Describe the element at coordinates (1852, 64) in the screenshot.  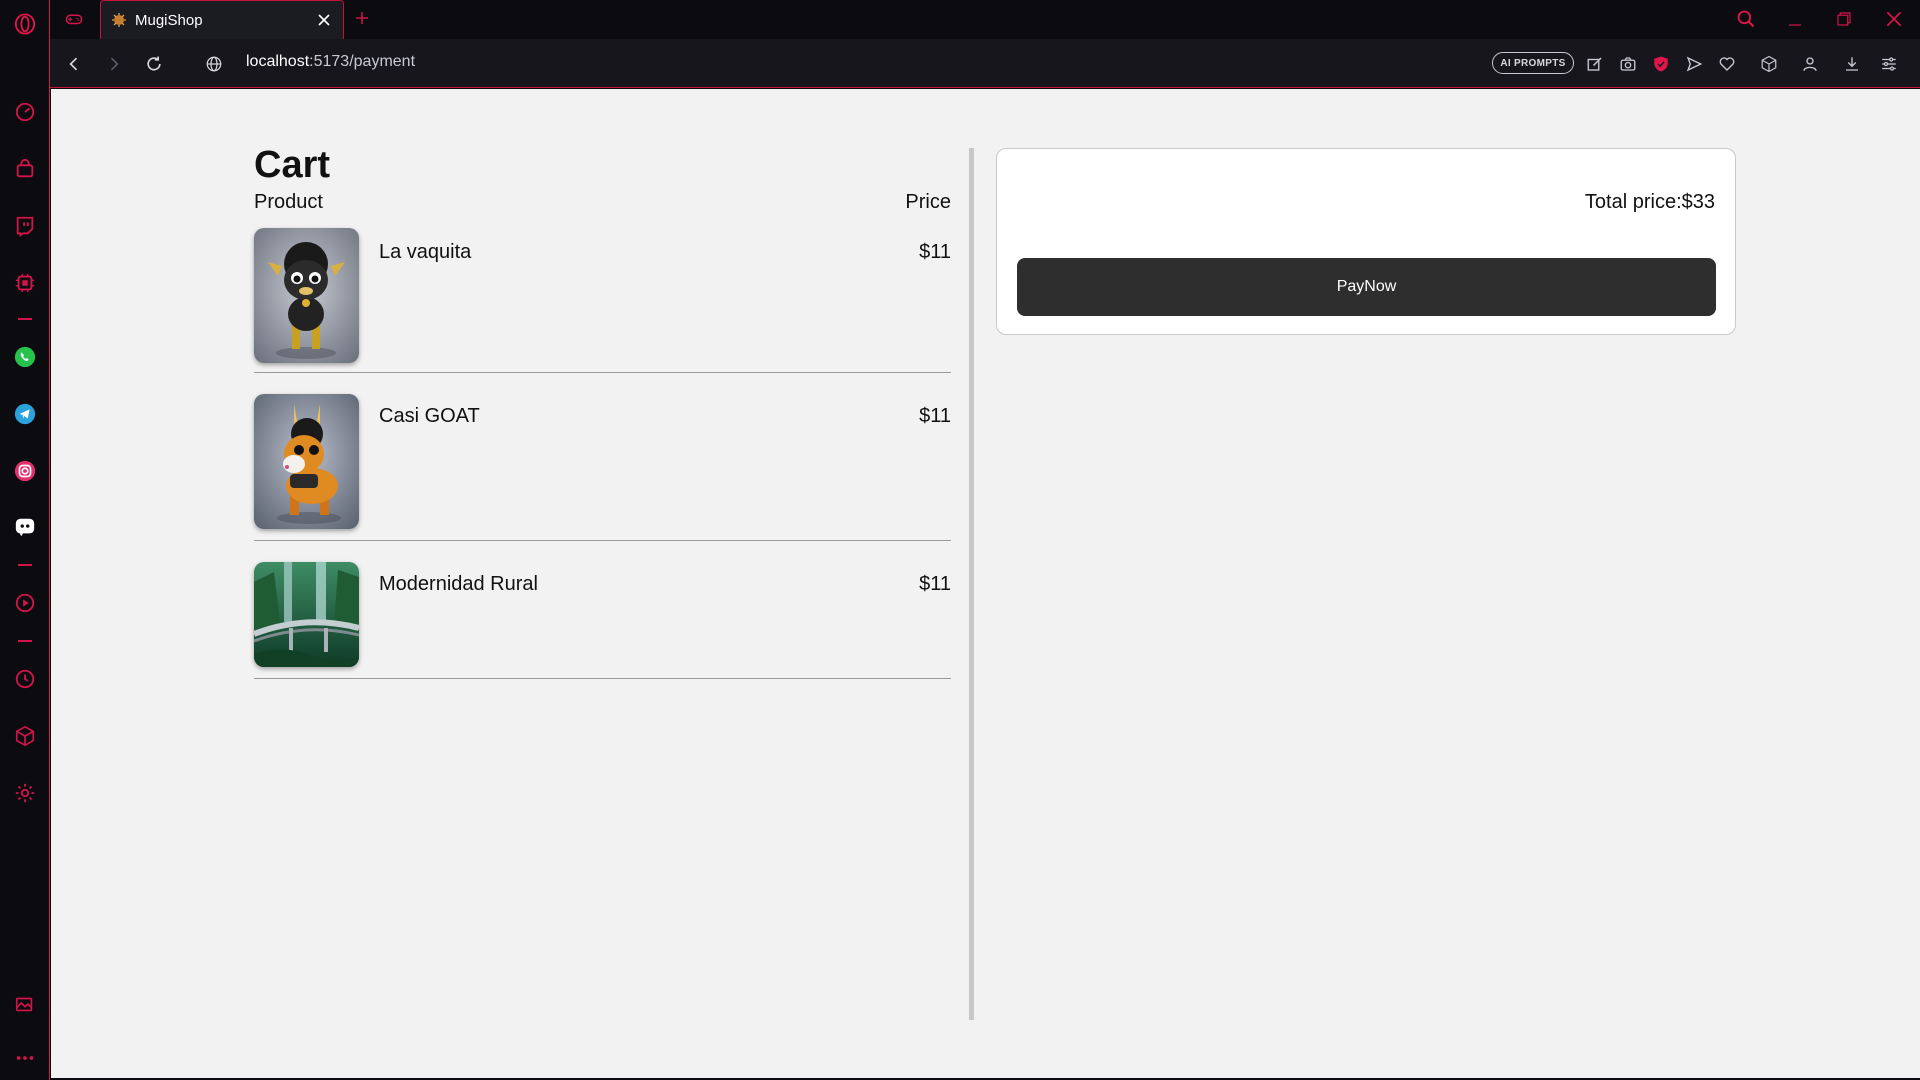
I see `download-icon` at that location.